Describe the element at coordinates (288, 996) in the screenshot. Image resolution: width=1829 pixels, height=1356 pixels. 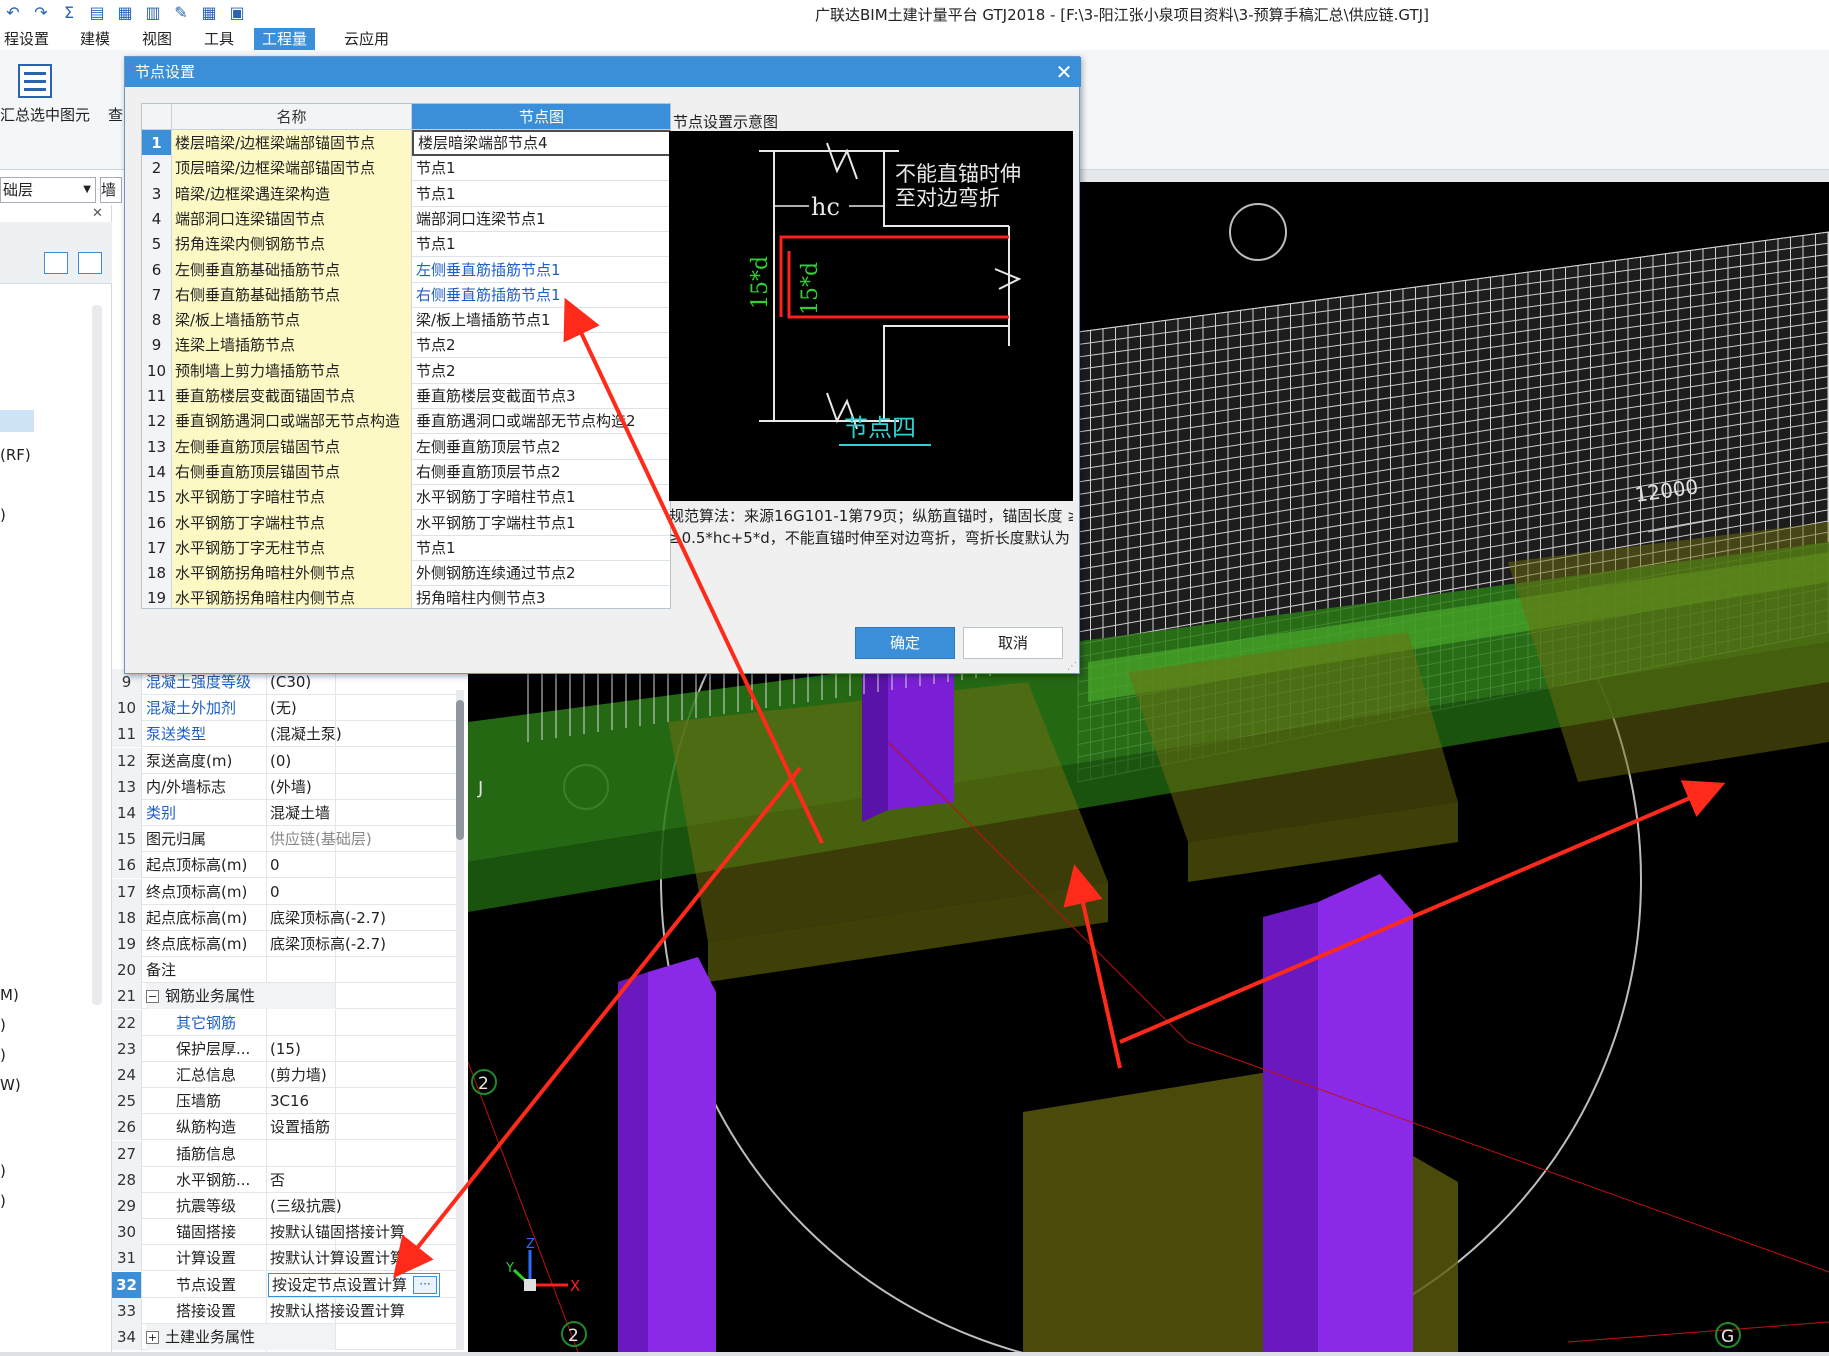
I see `property-row: 21− 钢筋业务属性` at that location.